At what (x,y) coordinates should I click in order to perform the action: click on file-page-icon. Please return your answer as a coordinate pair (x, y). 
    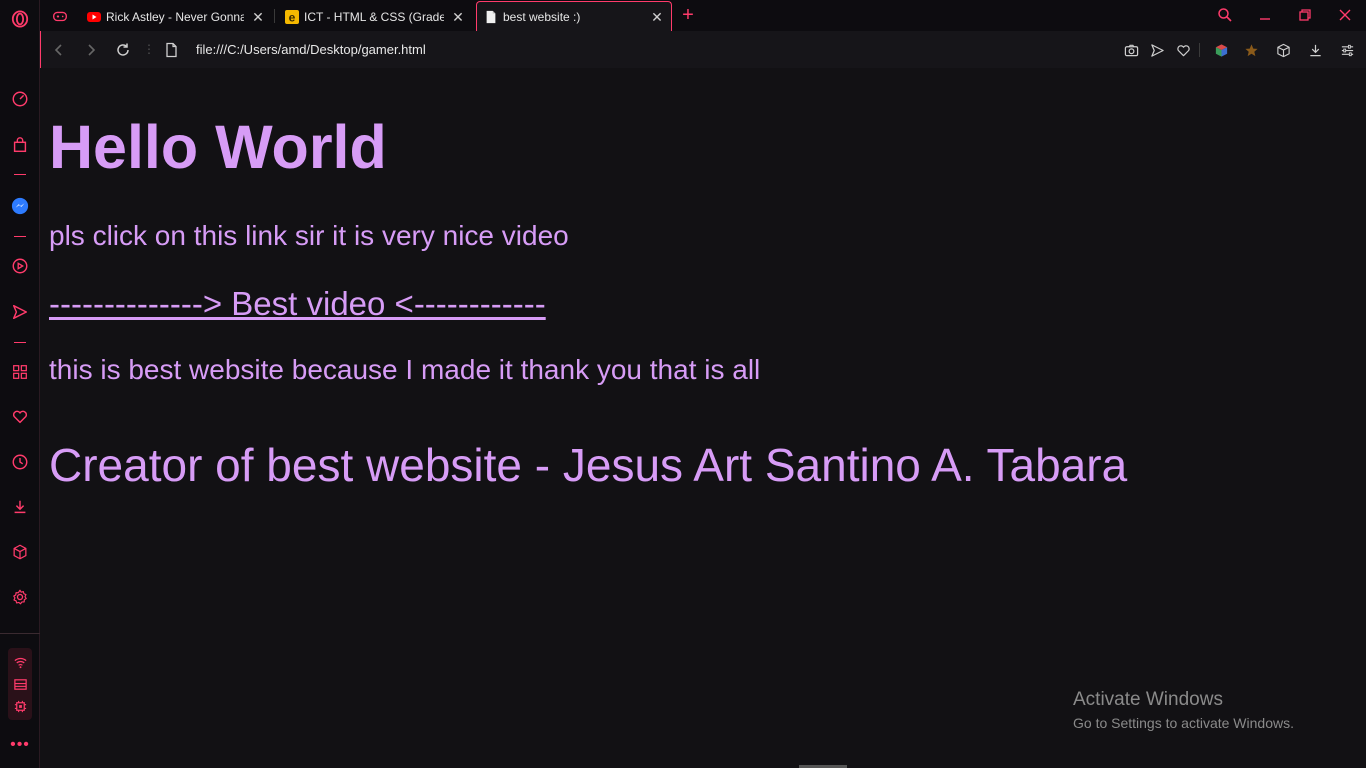
    Looking at the image, I should click on (171, 50).